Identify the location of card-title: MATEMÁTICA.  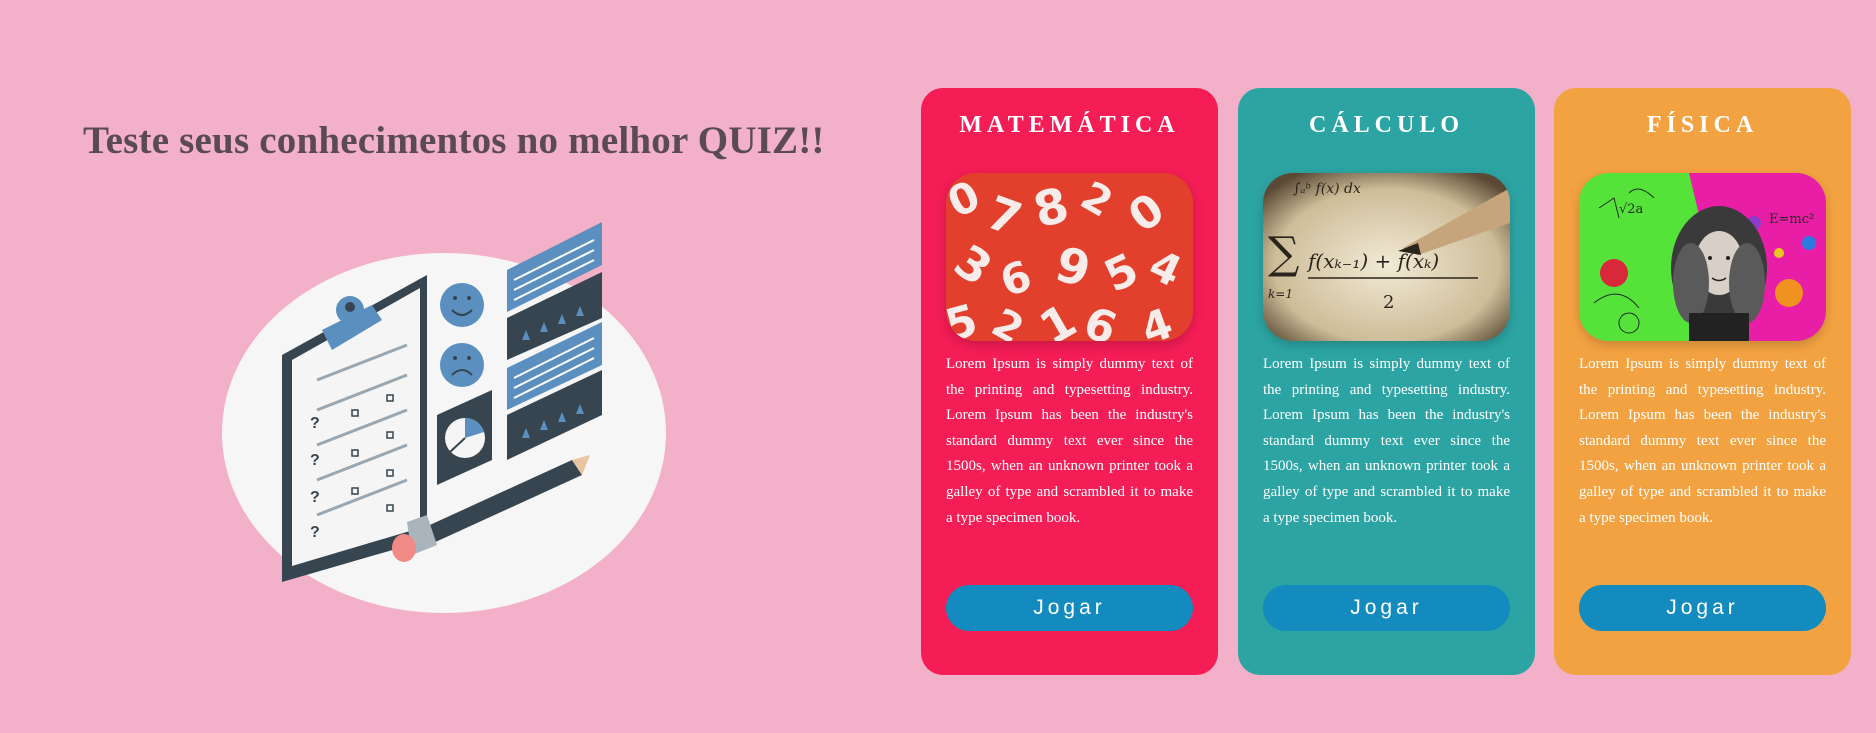
(1069, 125).